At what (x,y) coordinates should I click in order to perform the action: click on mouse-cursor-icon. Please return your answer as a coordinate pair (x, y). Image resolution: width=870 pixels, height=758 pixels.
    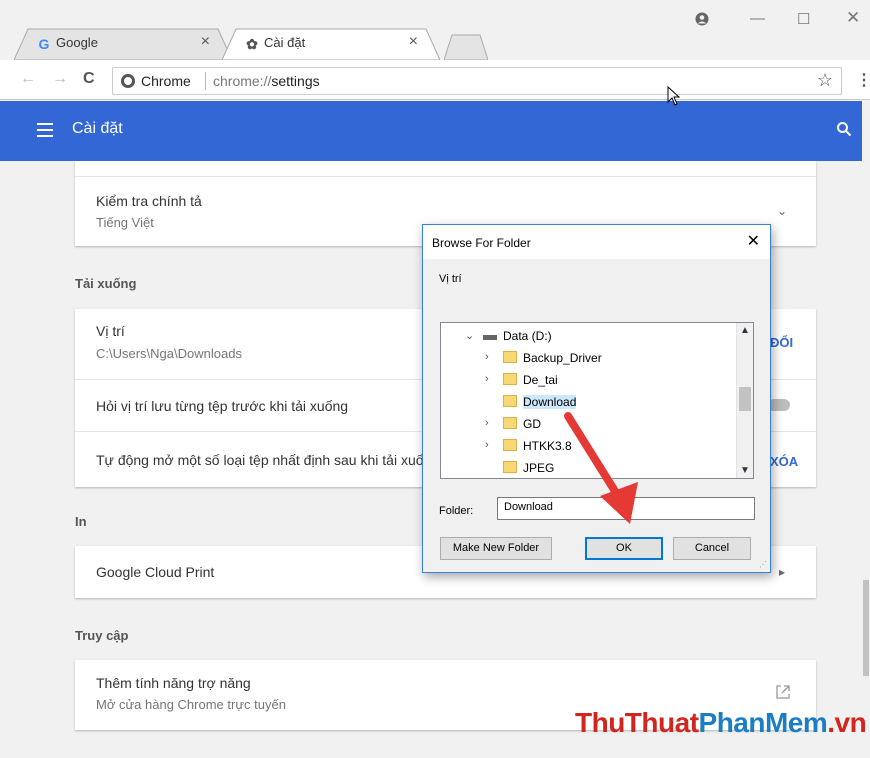
    Looking at the image, I should click on (674, 96).